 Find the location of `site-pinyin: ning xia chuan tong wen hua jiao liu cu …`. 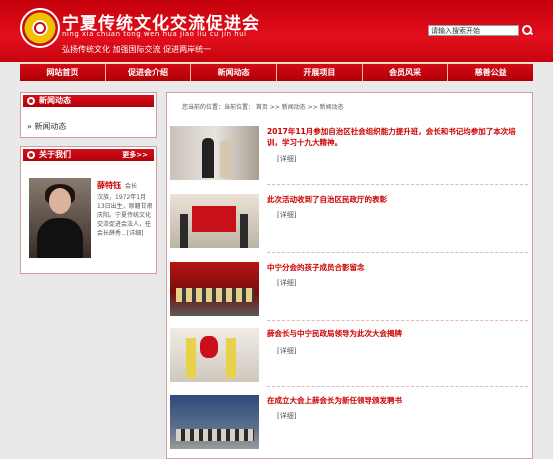

site-pinyin: ning xia chuan tong wen hua jiao liu cu … is located at coordinates (154, 34).